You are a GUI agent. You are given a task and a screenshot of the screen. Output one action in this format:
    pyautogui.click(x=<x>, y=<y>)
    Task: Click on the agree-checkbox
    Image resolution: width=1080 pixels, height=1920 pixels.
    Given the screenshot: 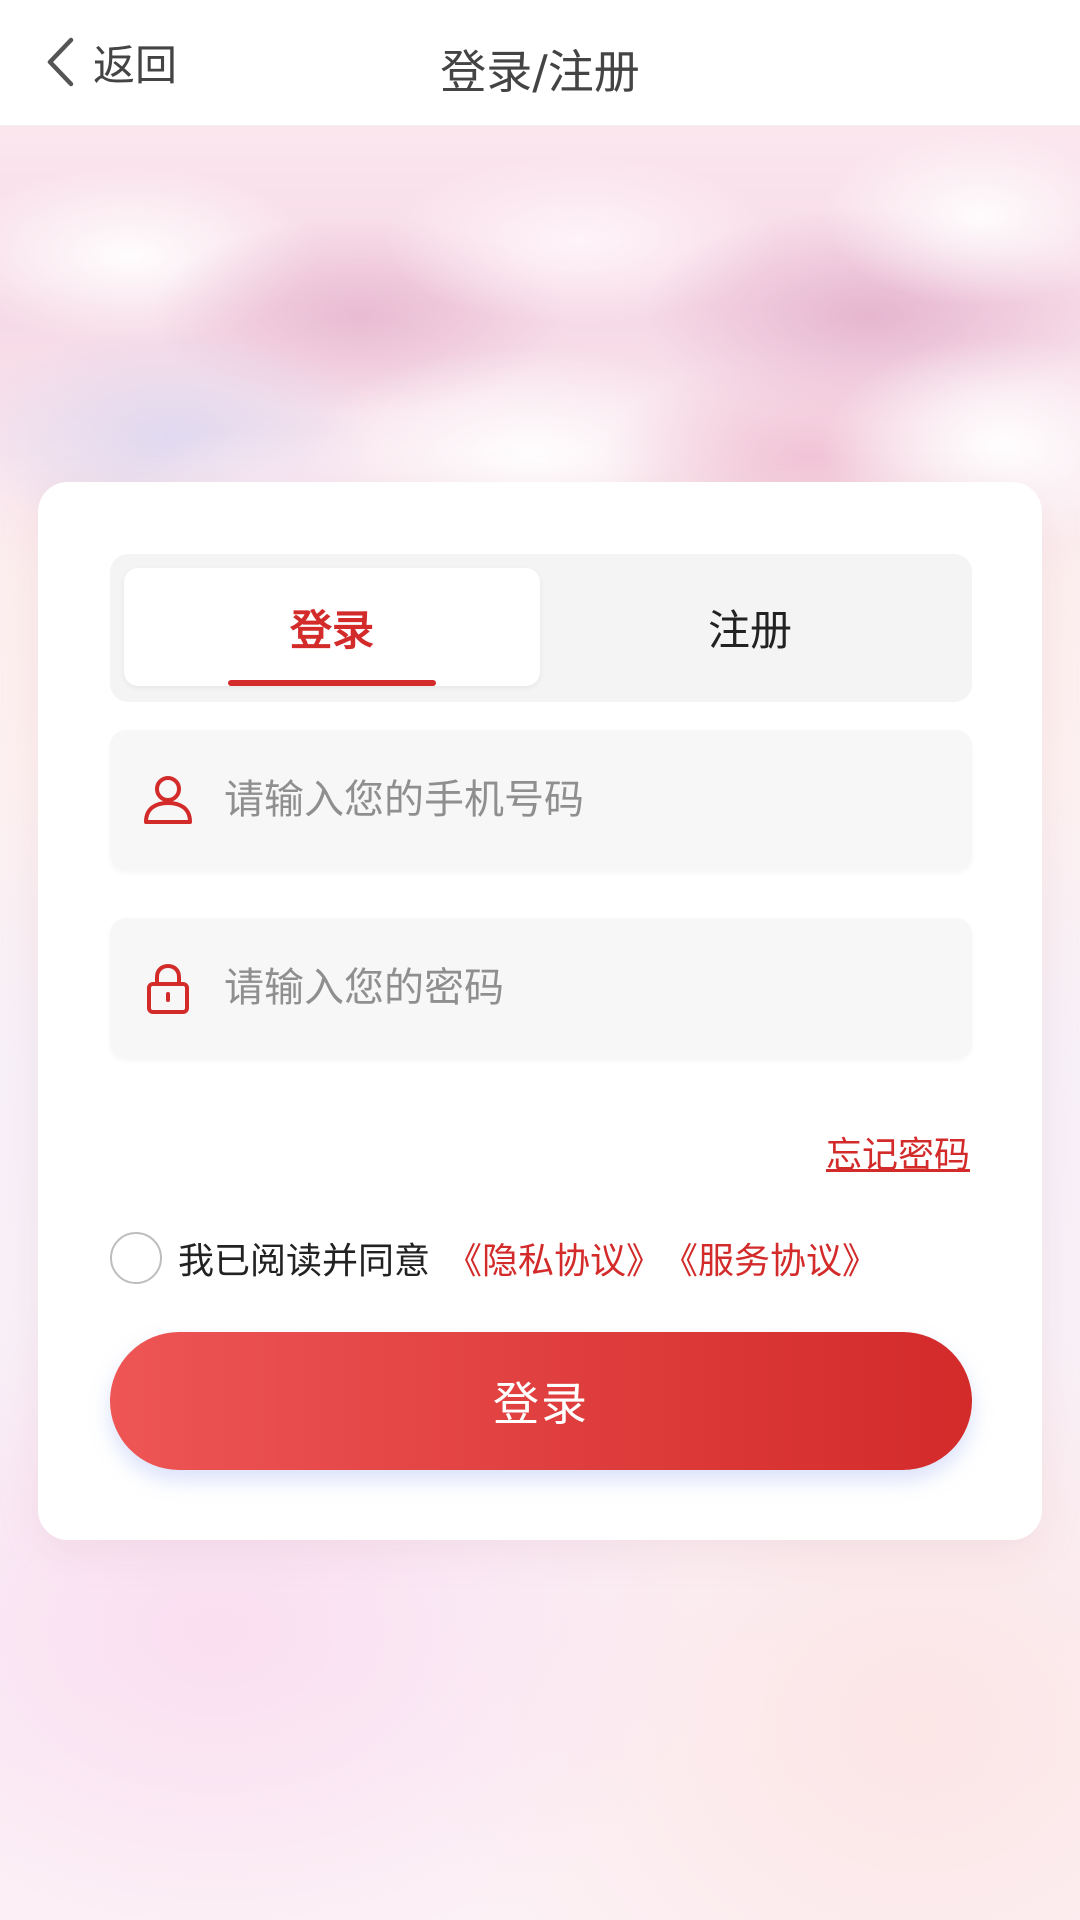 What is the action you would take?
    pyautogui.click(x=136, y=1258)
    